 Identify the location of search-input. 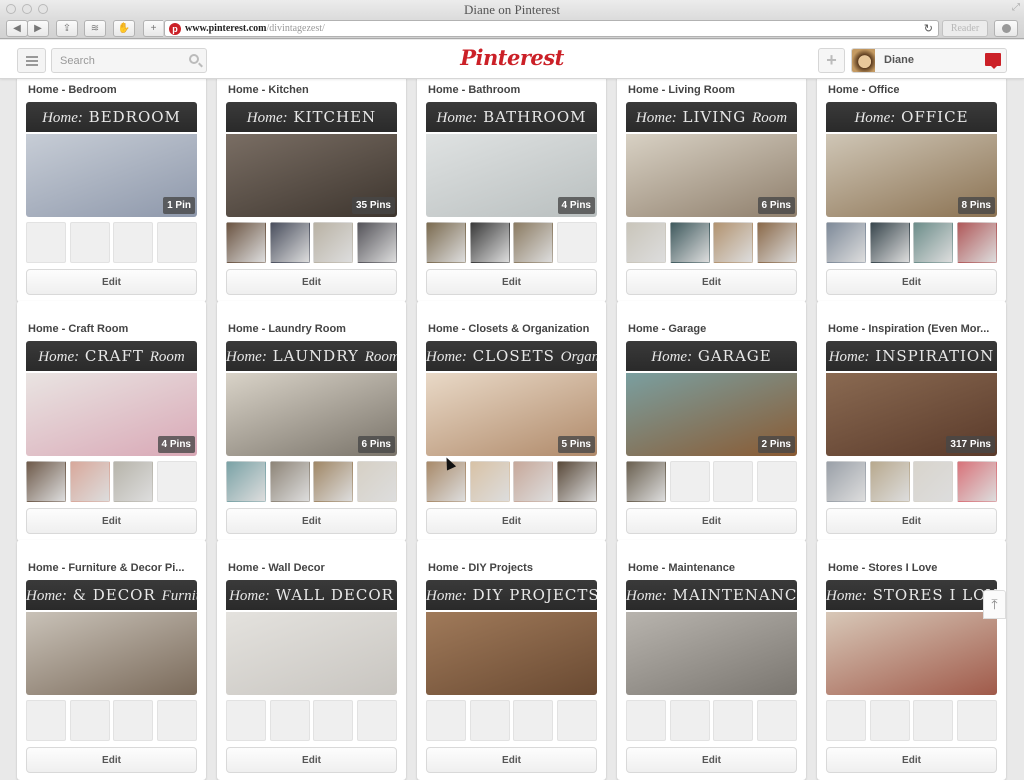
(117, 60).